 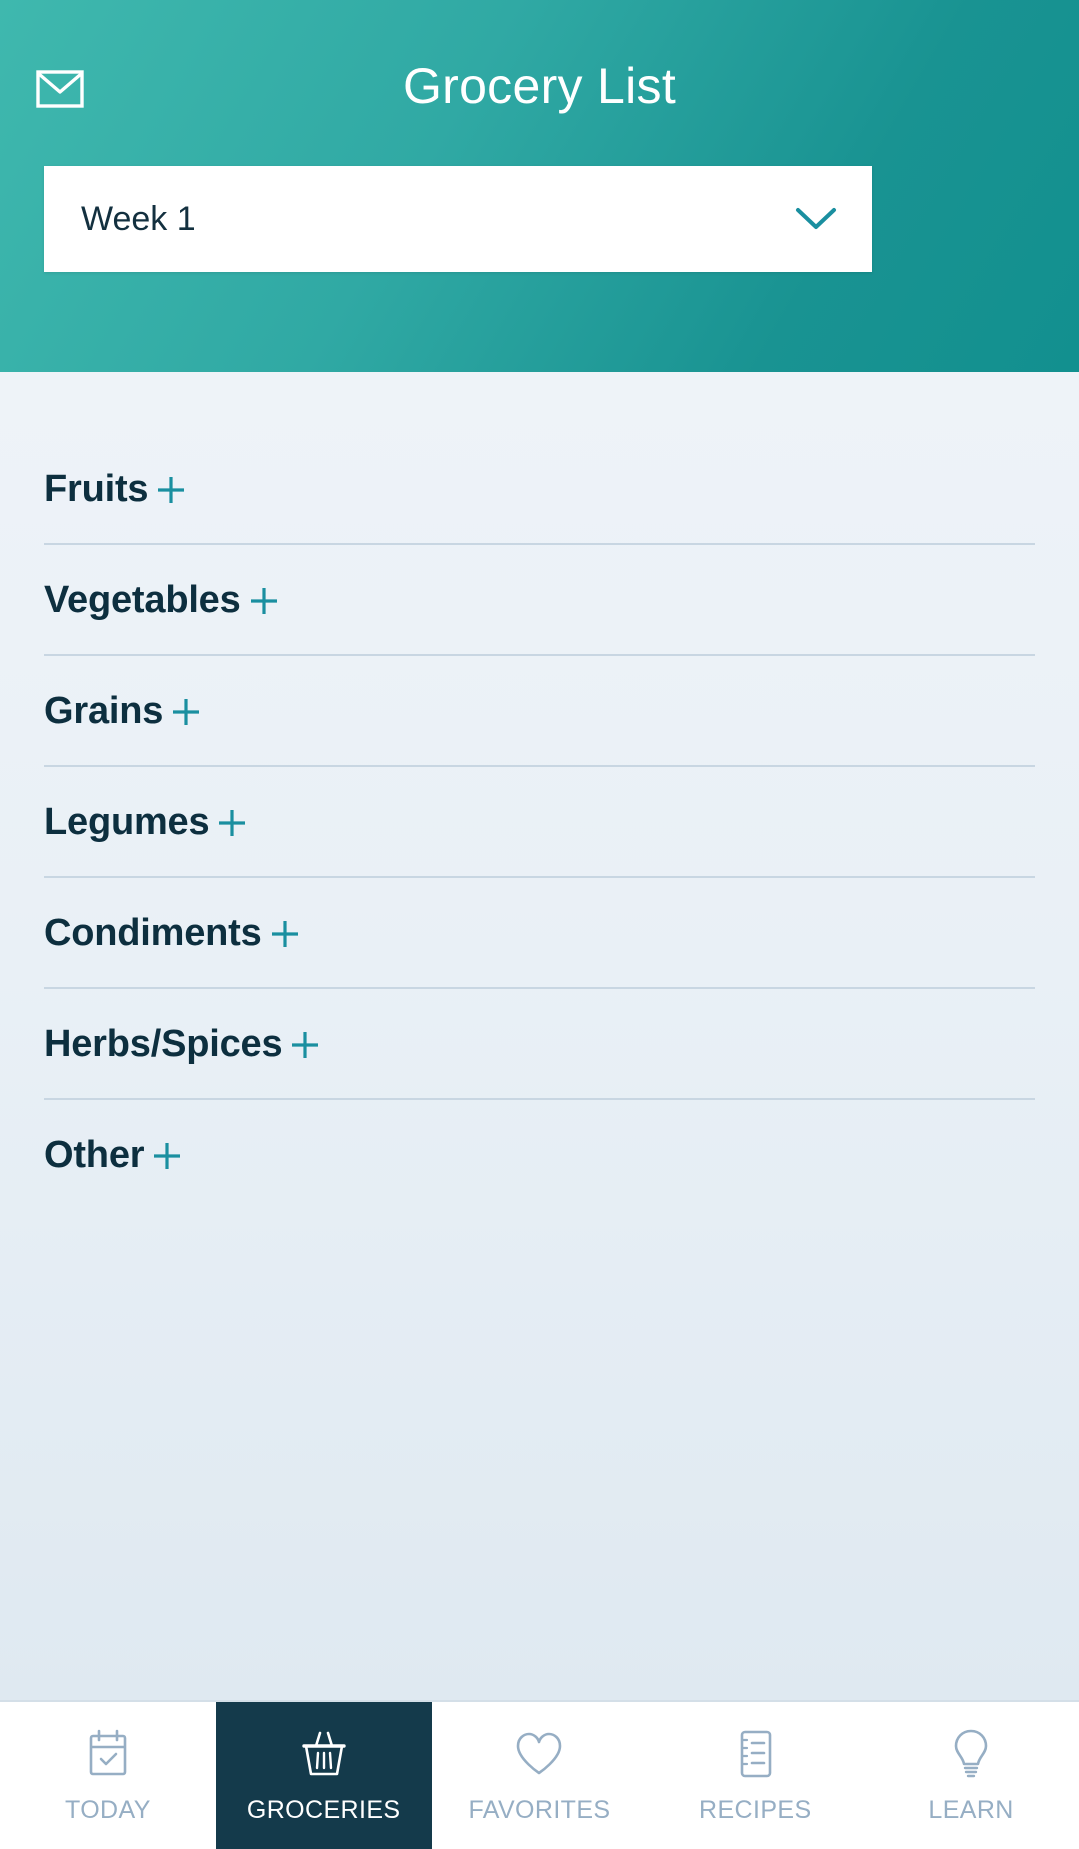 I want to click on page-title: Grocery List, so click(x=539, y=86).